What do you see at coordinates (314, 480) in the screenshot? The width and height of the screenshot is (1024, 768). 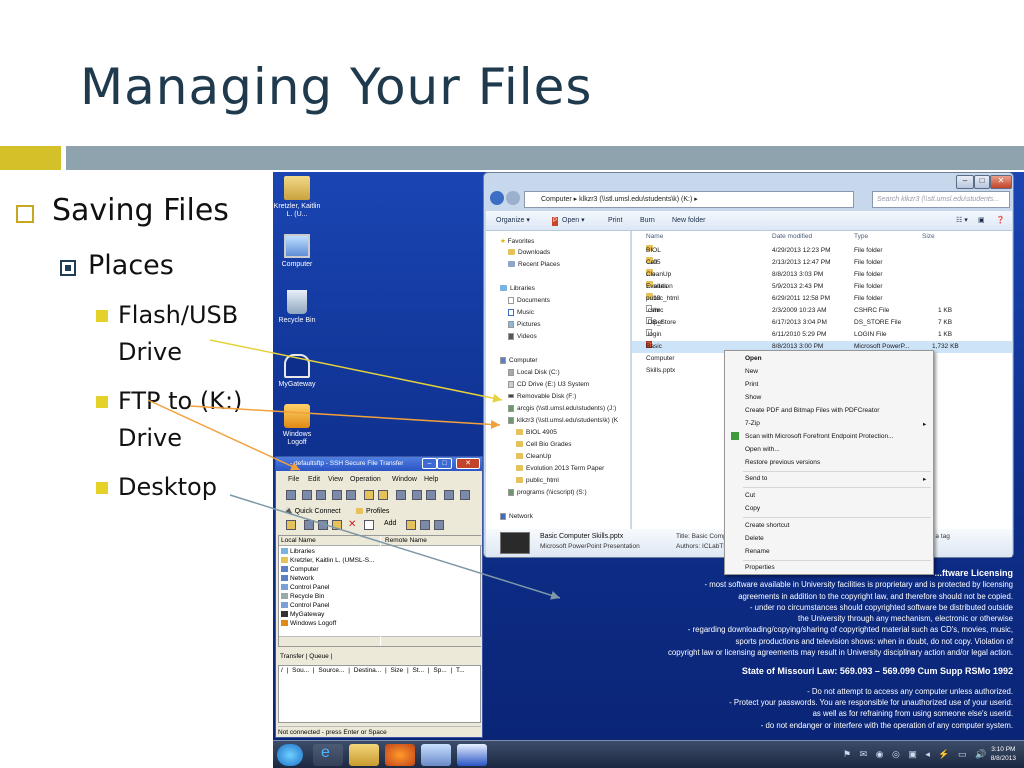 I see `ssh-menu-edit: Edit` at bounding box center [314, 480].